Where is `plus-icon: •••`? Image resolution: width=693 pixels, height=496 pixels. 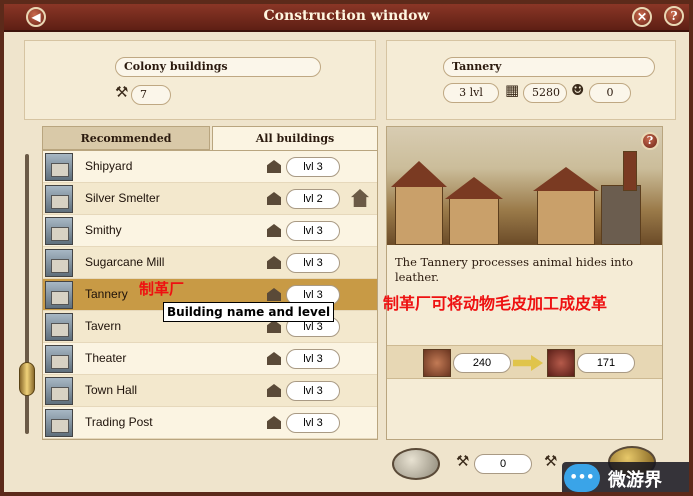 plus-icon: ••• is located at coordinates (582, 478).